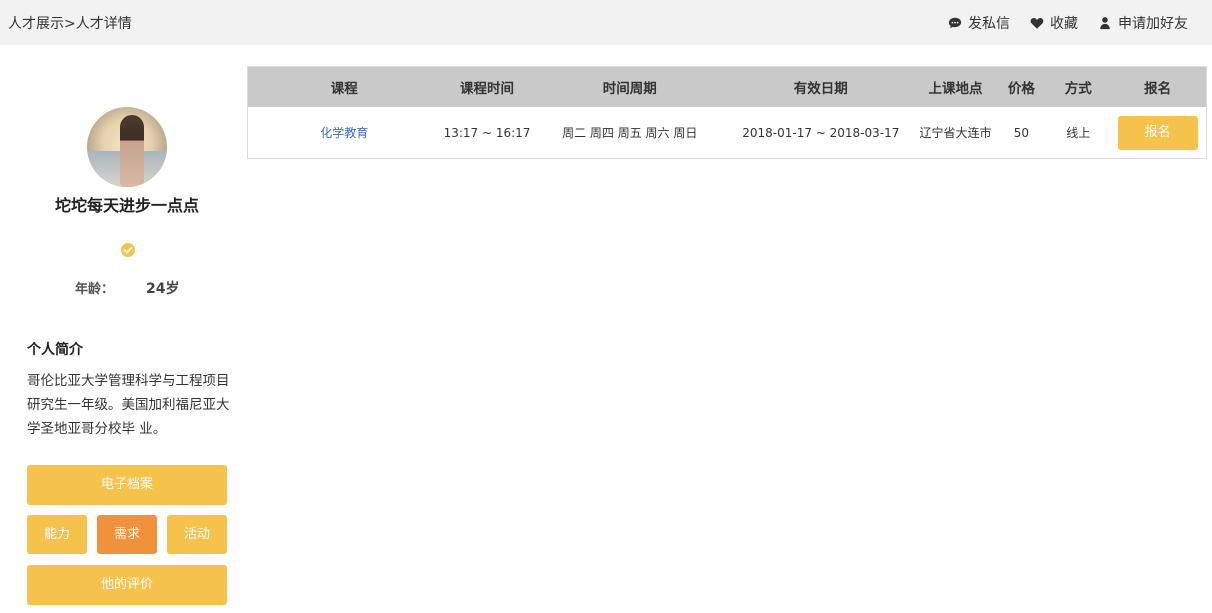  I want to click on add-friend-label: 申请加好友, so click(1153, 24).